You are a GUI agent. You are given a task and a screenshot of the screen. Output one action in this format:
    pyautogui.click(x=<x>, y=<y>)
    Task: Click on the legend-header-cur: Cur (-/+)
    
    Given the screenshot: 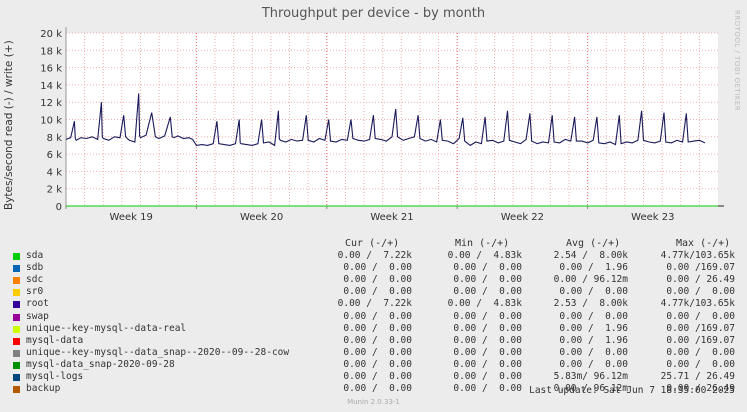 What is the action you would take?
    pyautogui.click(x=372, y=243)
    